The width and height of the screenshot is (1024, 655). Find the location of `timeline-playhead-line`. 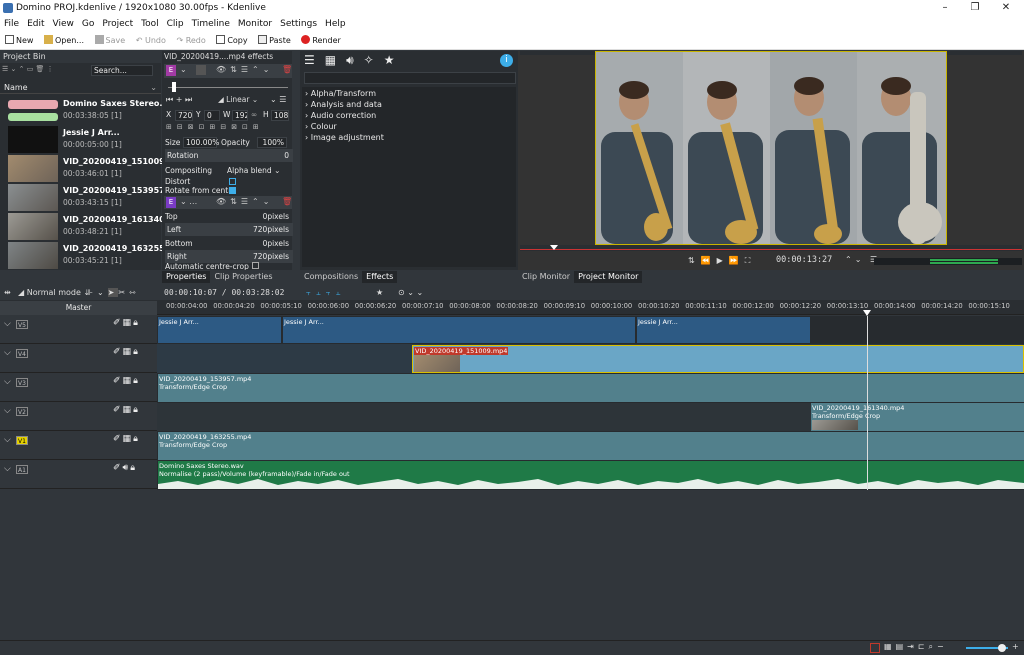

timeline-playhead-line is located at coordinates (867, 403).